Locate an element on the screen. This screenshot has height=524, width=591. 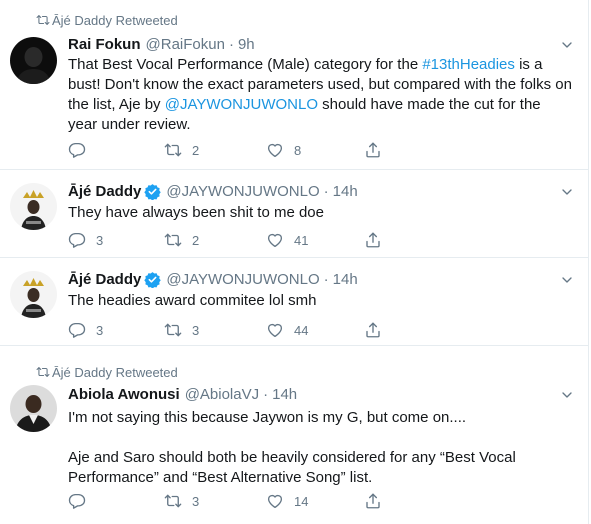
tweet-text-line: The headies award commitee lol smh is located at coordinates (192, 300).